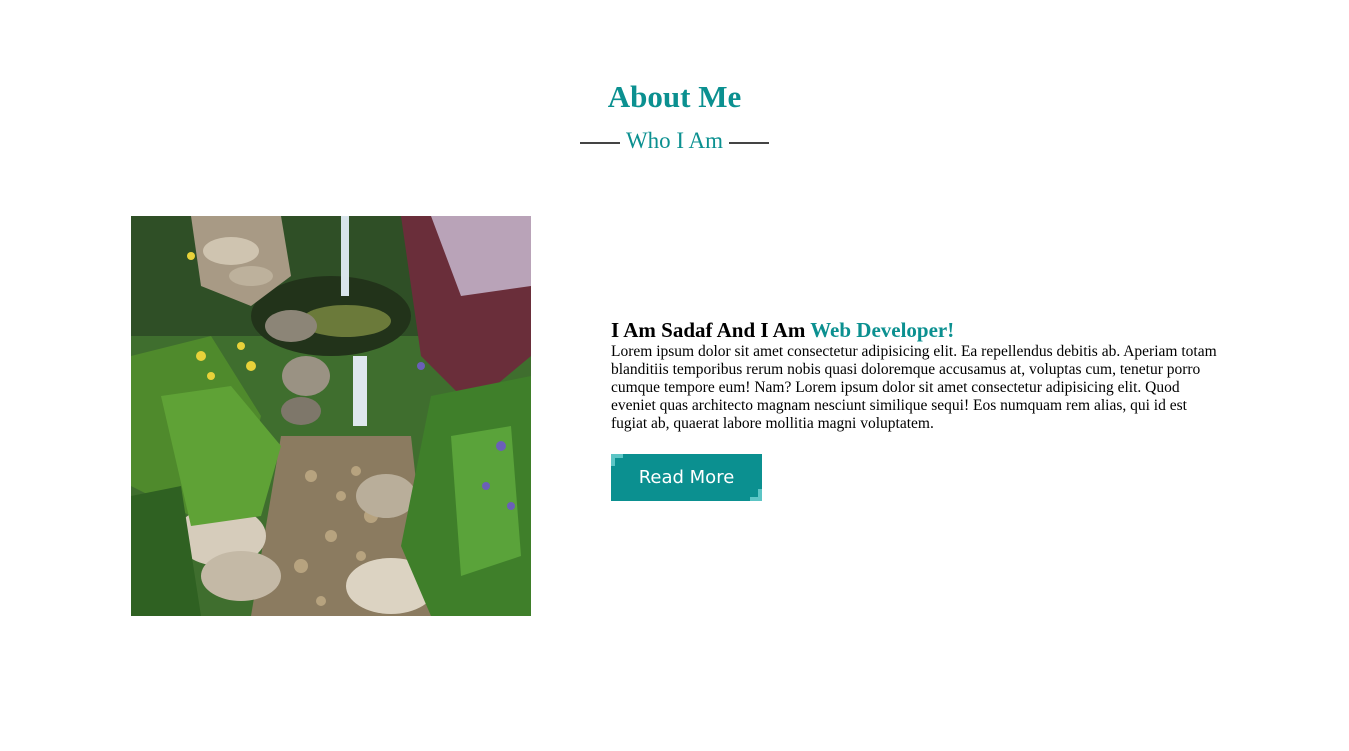 This screenshot has width=1349, height=751. What do you see at coordinates (599, 143) in the screenshot?
I see `subtitle-left-divider` at bounding box center [599, 143].